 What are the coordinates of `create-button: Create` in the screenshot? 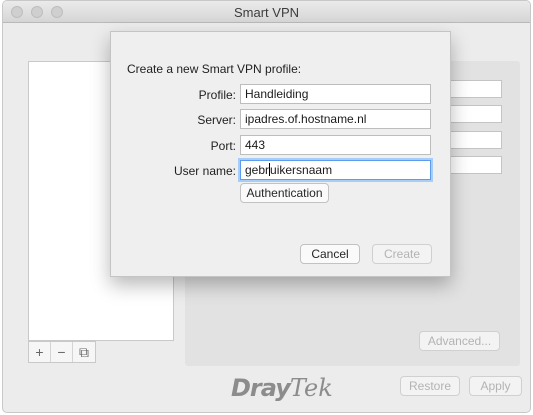 It's located at (402, 254).